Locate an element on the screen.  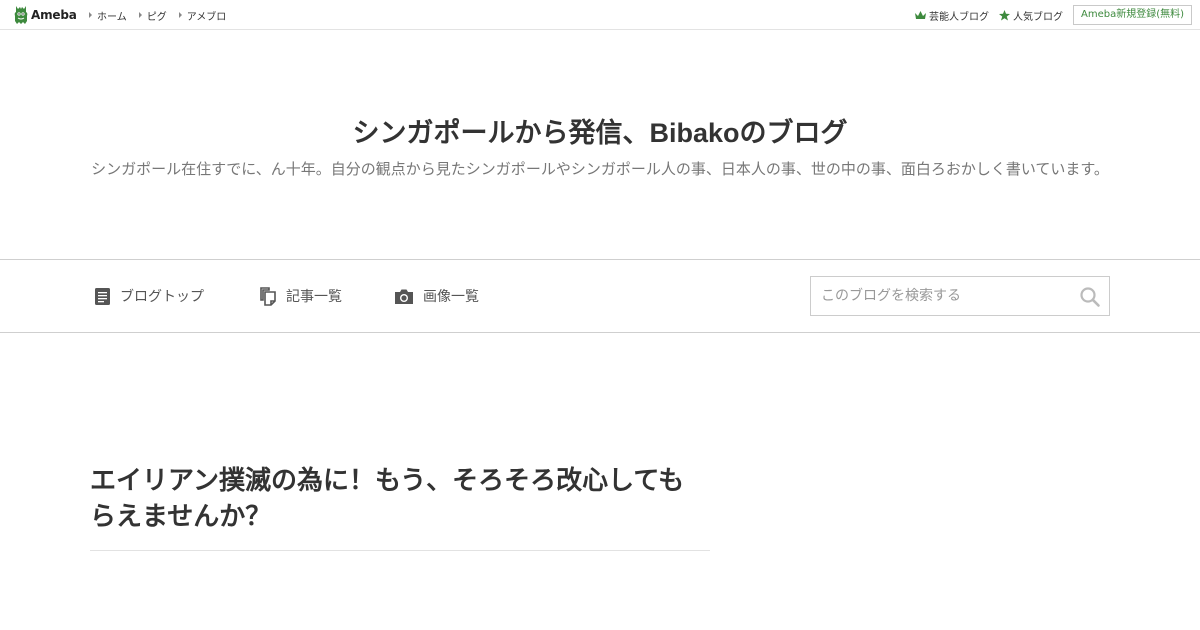
logo-wordmark: Ameba is located at coordinates (54, 15).